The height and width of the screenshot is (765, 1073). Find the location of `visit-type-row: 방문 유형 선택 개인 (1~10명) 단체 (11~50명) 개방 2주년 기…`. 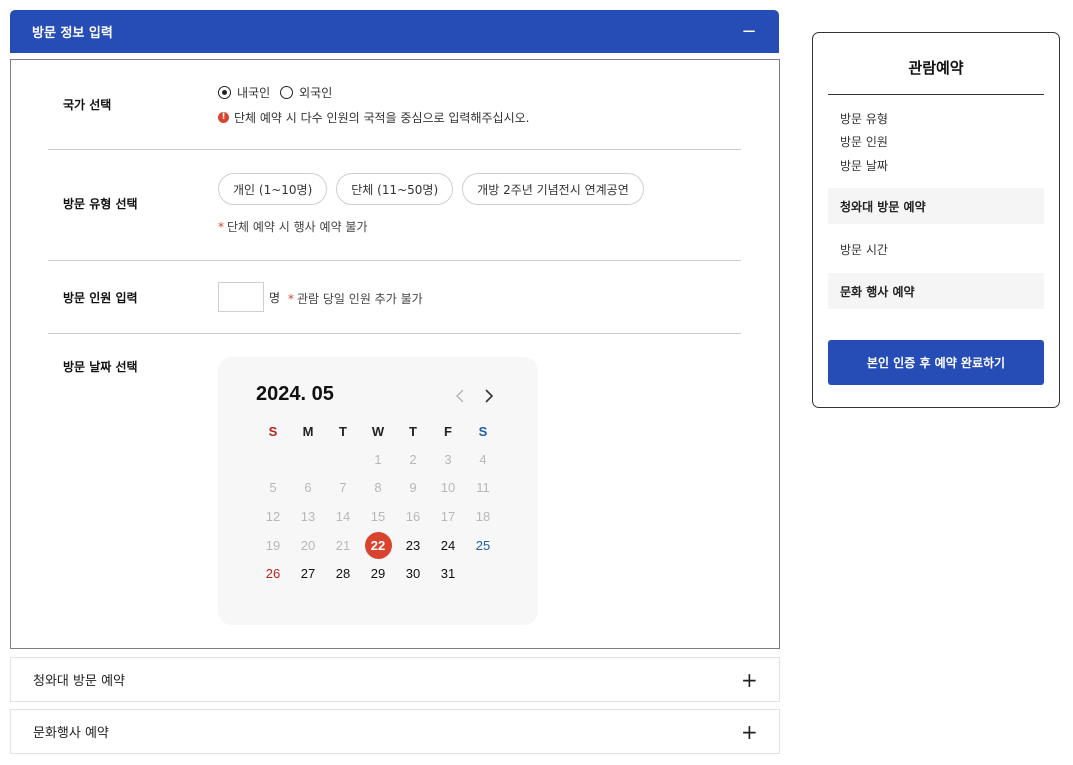

visit-type-row: 방문 유형 선택 개인 (1~10명) 단체 (11~50명) 개방 2주년 기… is located at coordinates (394, 205).